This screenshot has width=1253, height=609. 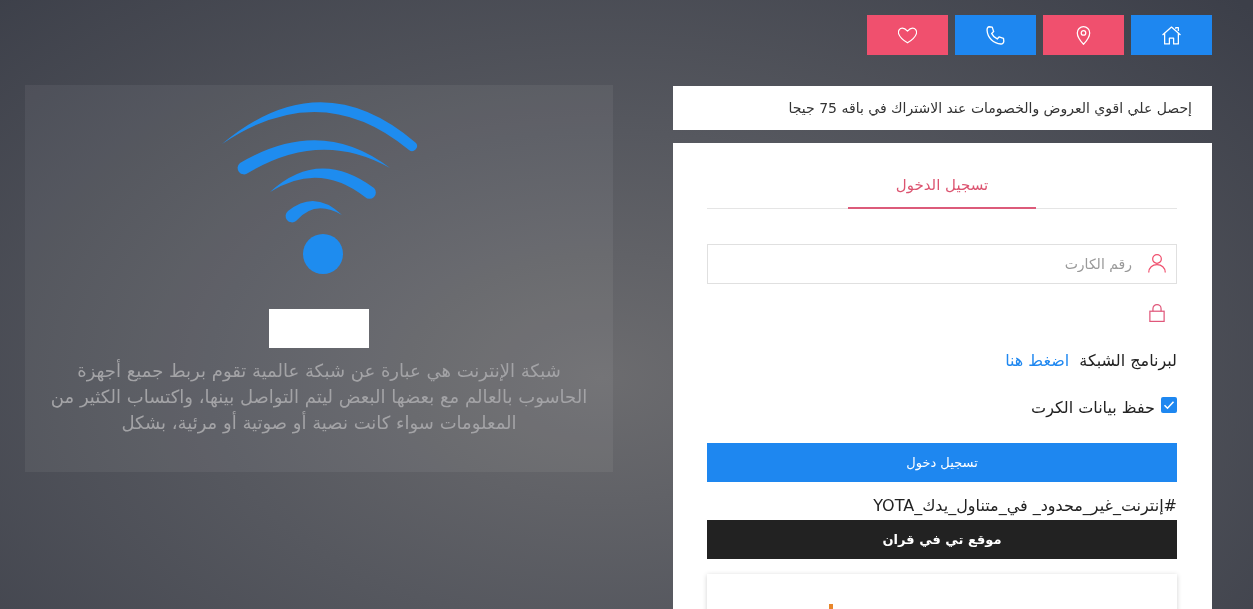 What do you see at coordinates (990, 108) in the screenshot?
I see `promo-text: إحصل علي اقوي العروض والخصومات عند الاشتراك في باقه 75 جيجا` at bounding box center [990, 108].